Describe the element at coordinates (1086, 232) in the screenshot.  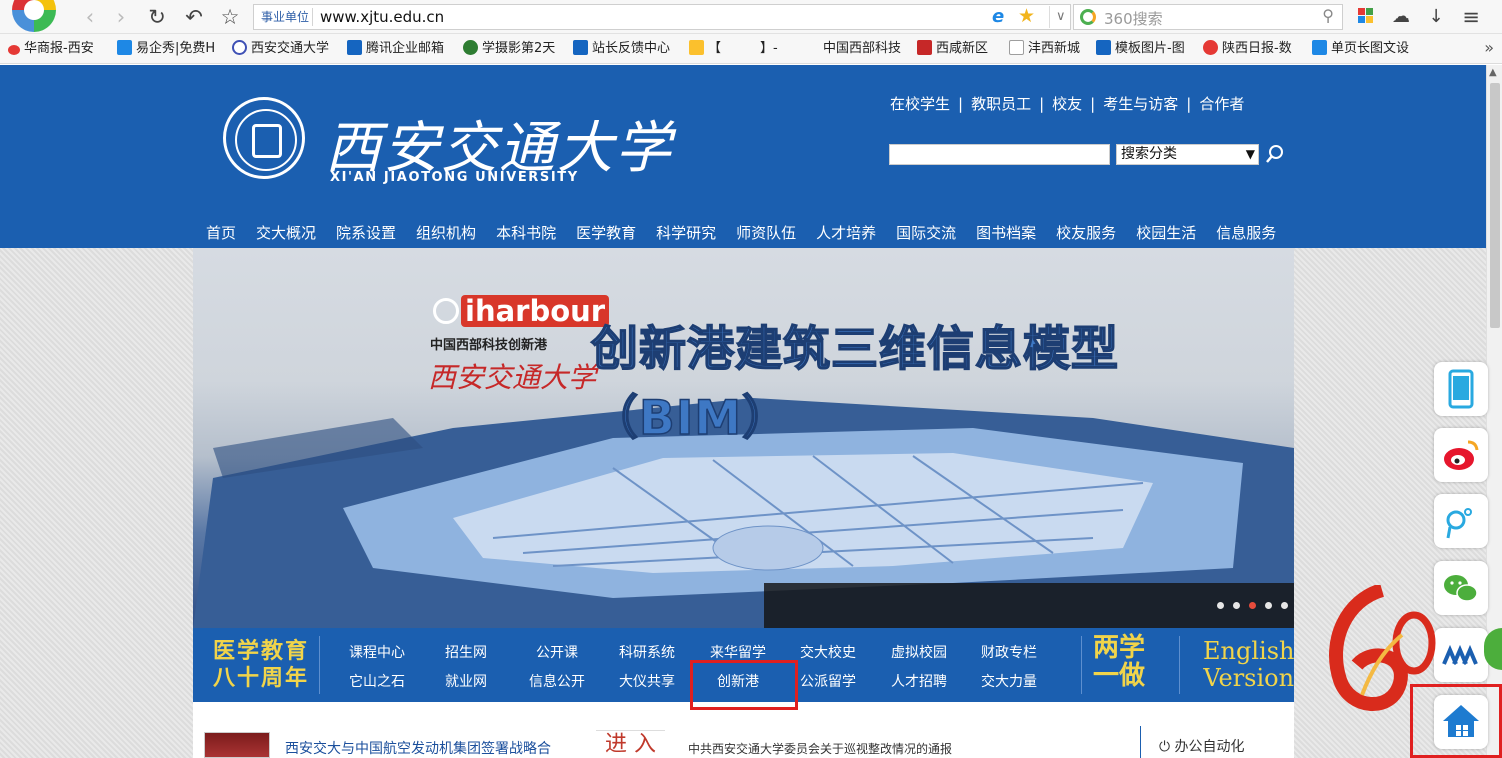
I see `nav-item: 校友服务` at that location.